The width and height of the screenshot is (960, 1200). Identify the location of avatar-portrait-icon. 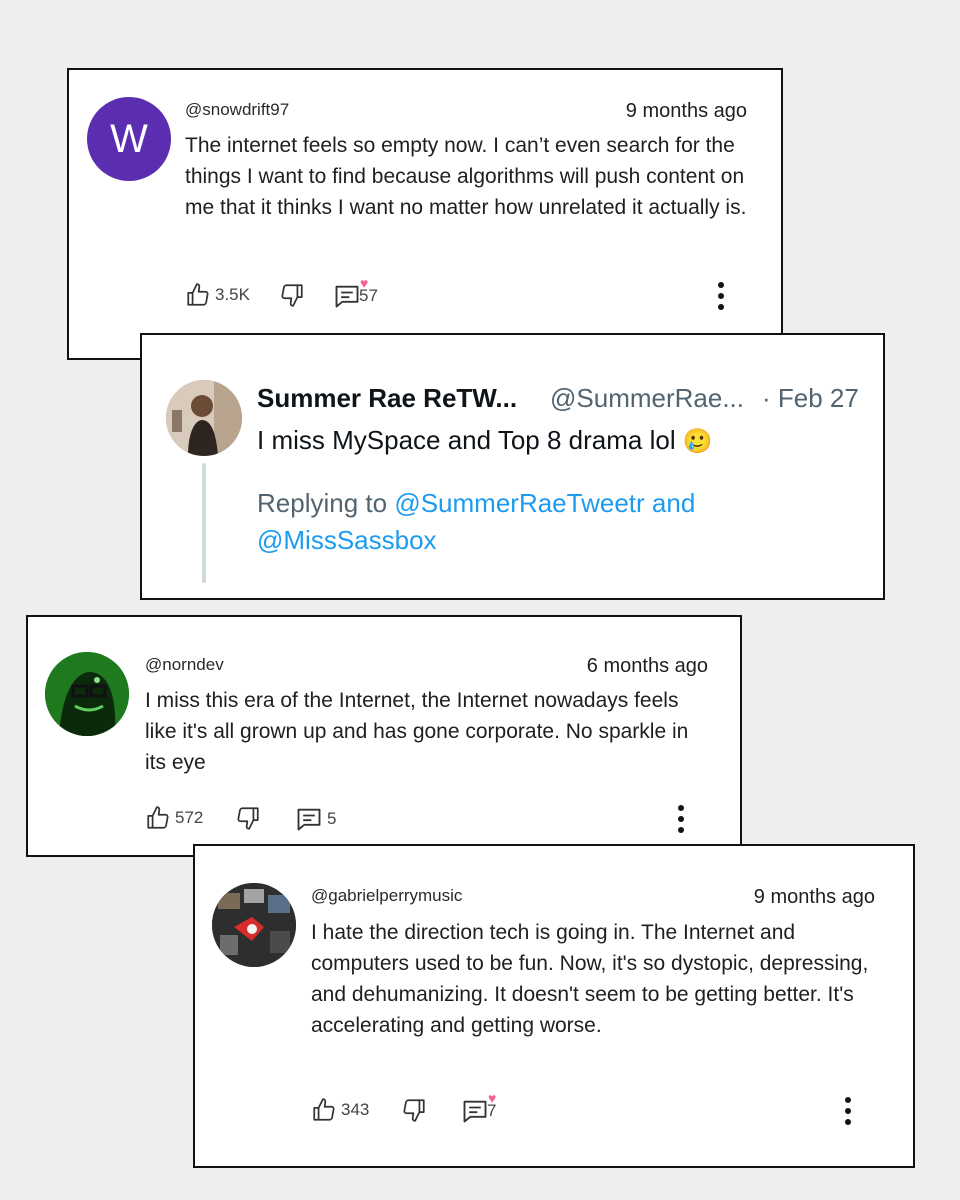
(87, 694).